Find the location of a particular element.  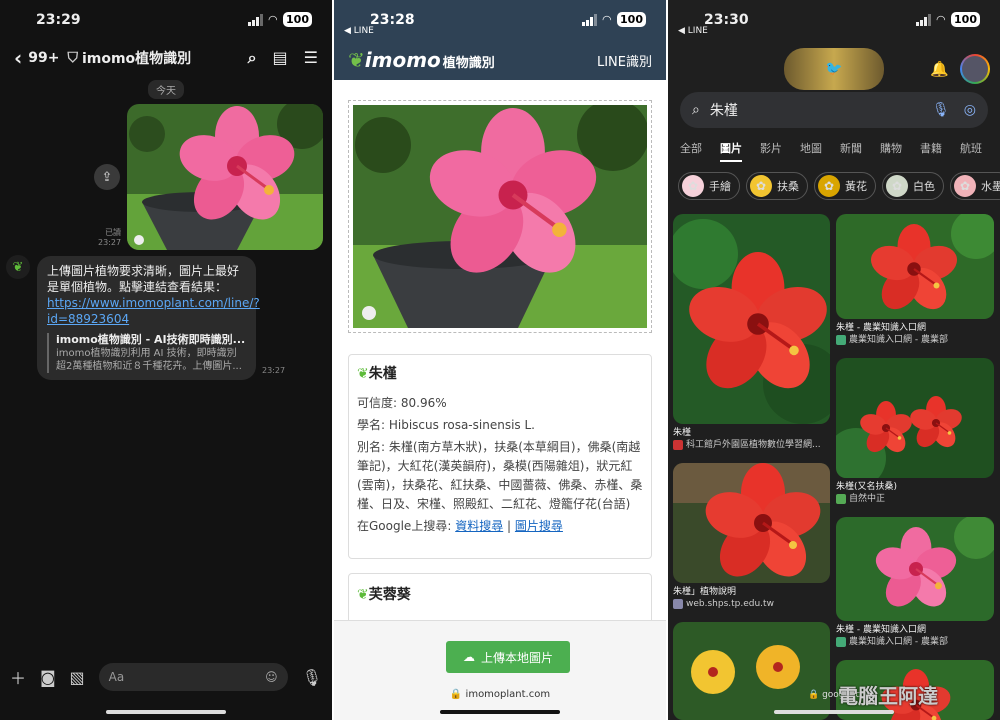

google-top-bar: 🐦 🔔 is located at coordinates (834, 65).